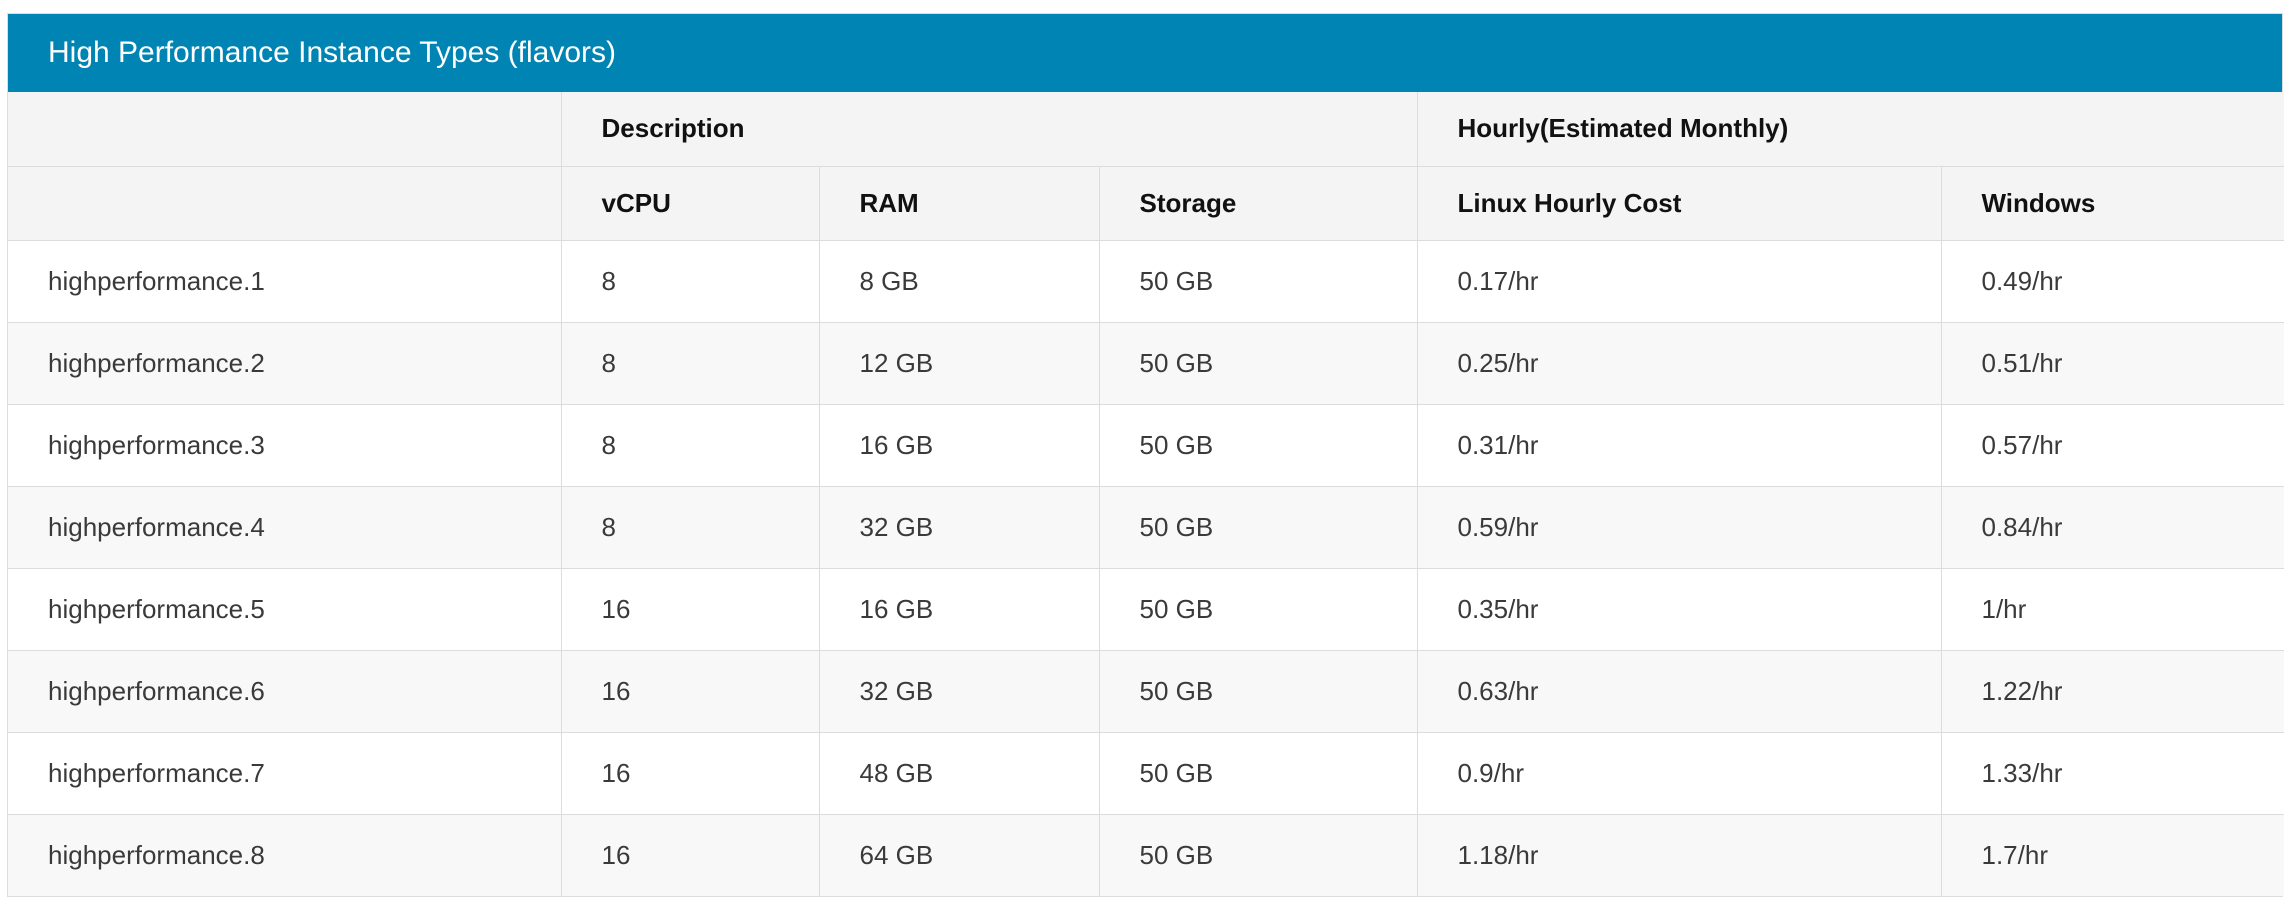  What do you see at coordinates (285, 129) in the screenshot?
I see `group-header-empty` at bounding box center [285, 129].